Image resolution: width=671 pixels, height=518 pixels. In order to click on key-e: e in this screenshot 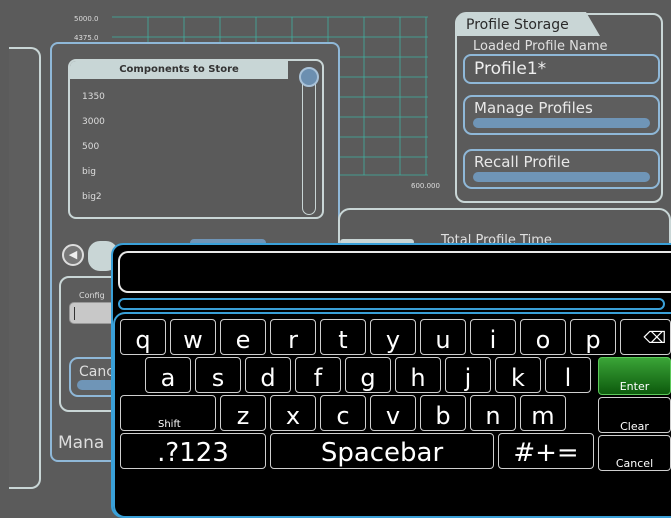, I will do `click(243, 337)`.